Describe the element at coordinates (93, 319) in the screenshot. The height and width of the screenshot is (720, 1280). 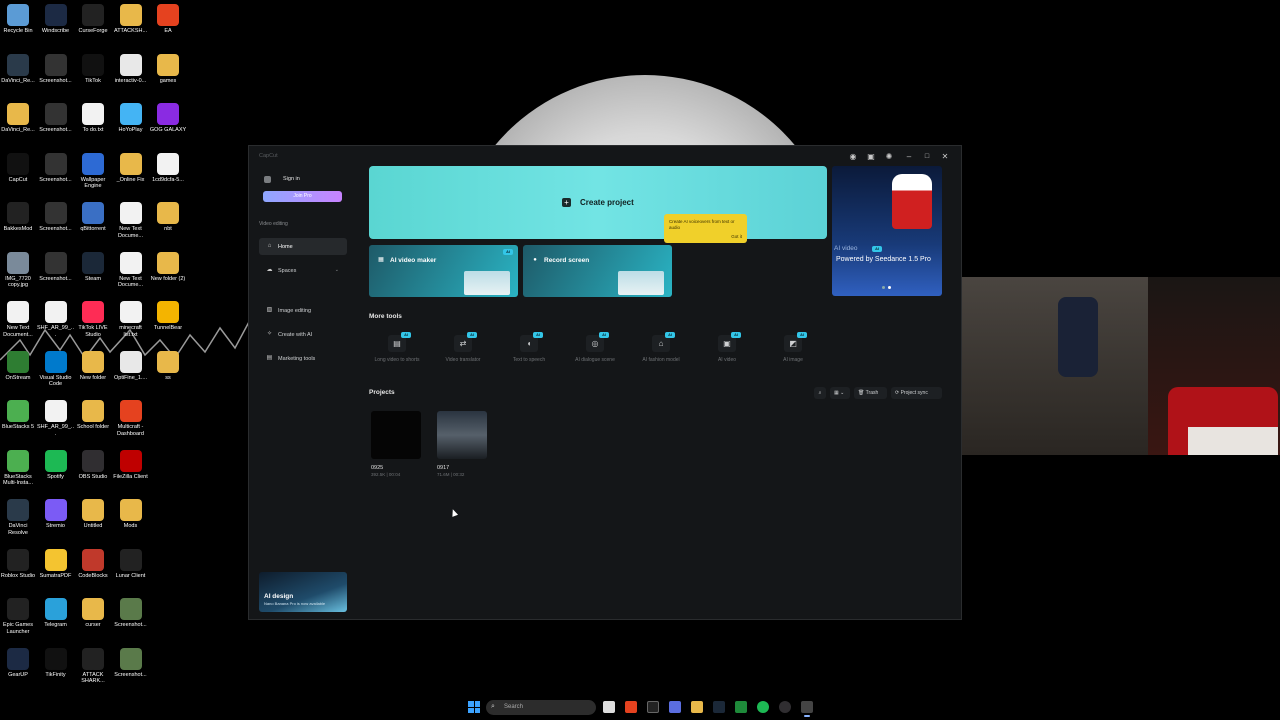
I see `desktop-icon: TikTok LIVE Studio` at that location.